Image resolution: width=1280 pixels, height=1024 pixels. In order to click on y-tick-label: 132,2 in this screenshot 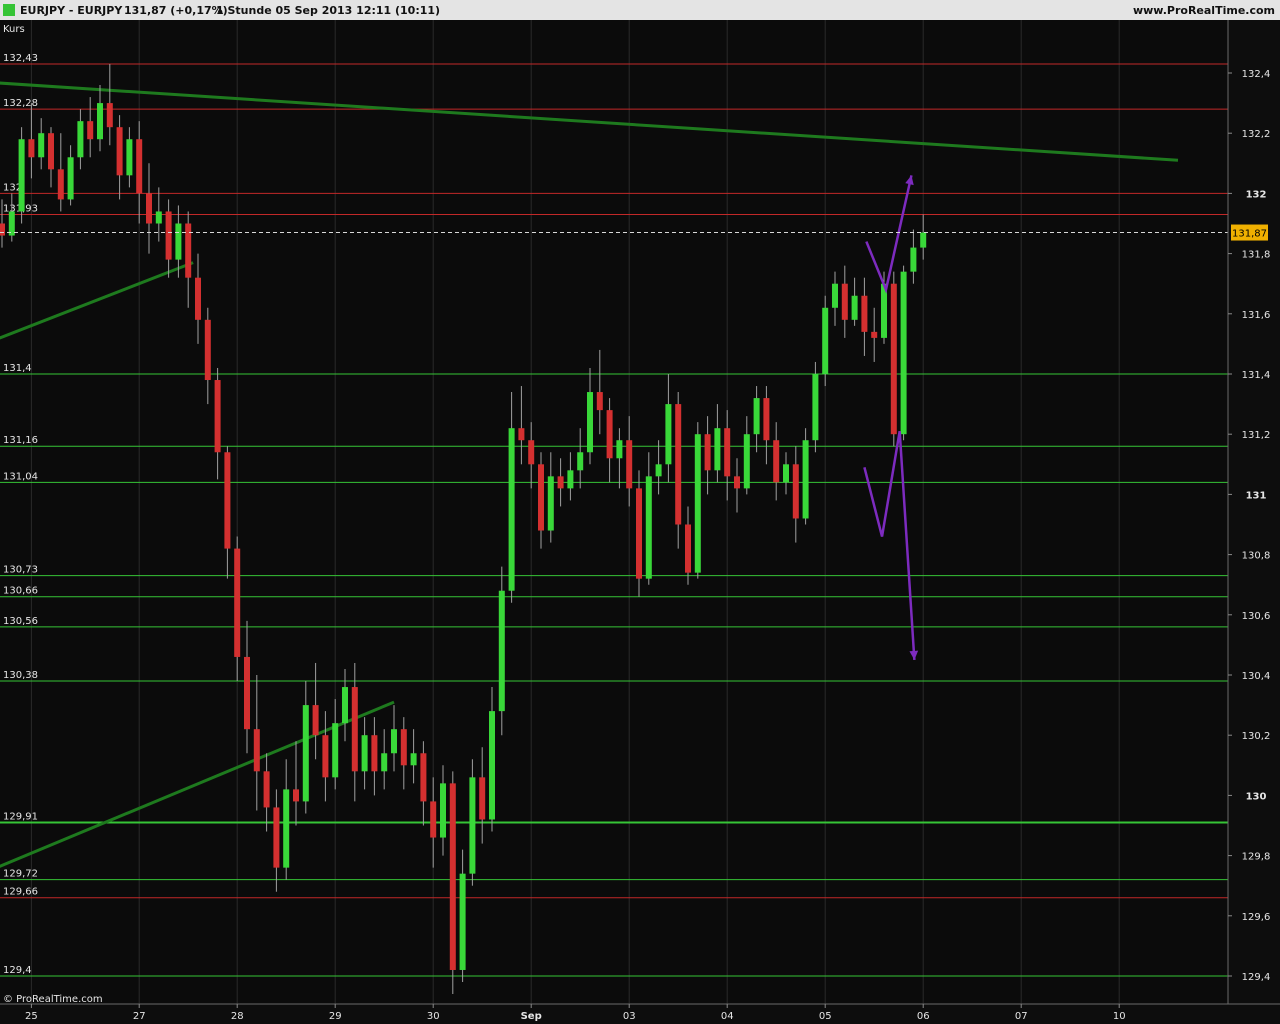, I will do `click(1256, 134)`.